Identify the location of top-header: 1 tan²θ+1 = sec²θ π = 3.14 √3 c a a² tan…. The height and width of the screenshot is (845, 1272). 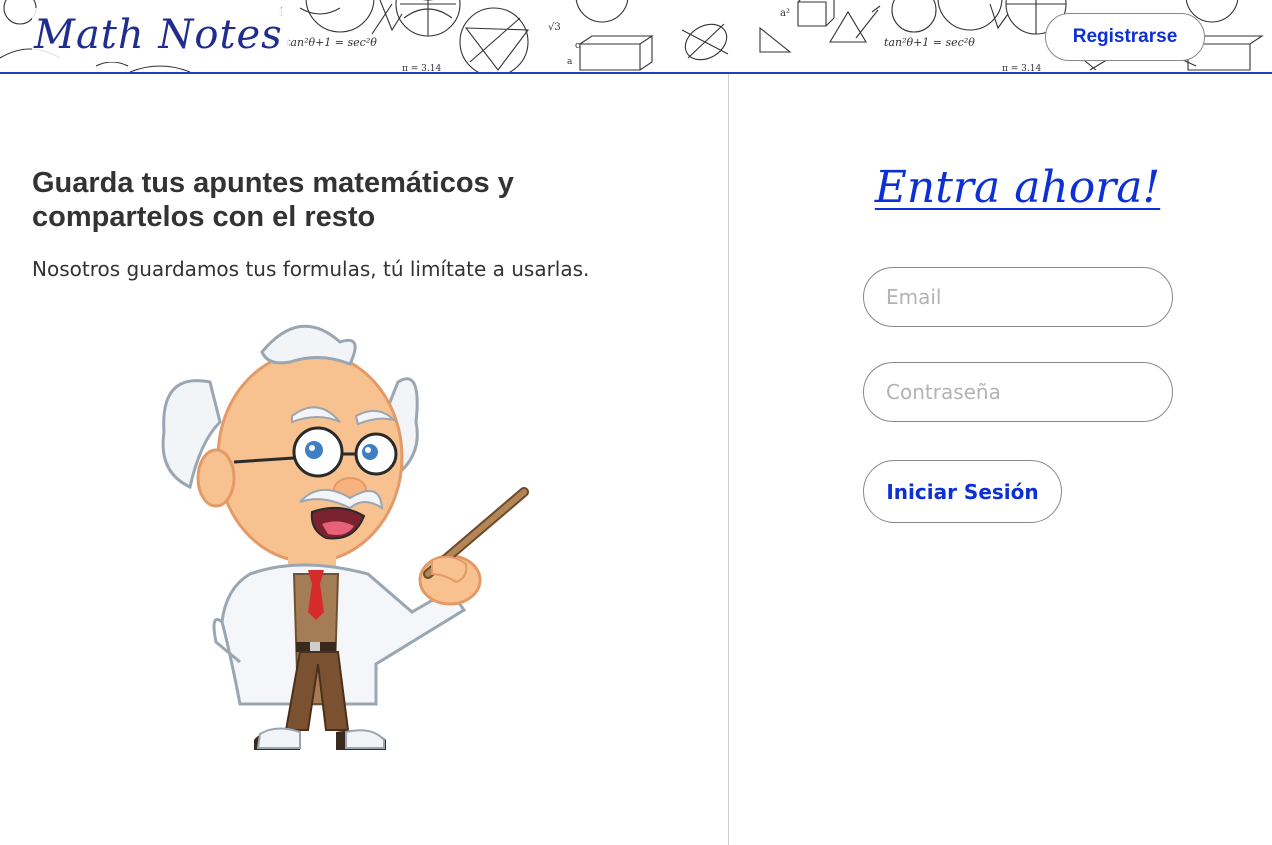
(636, 37).